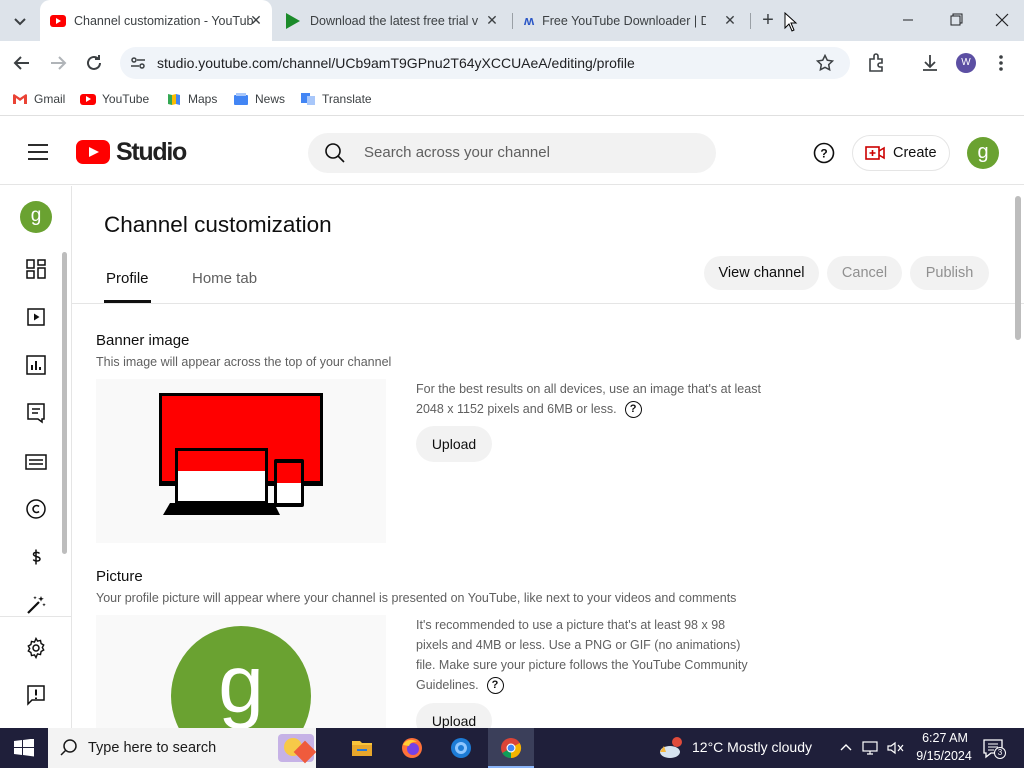 The image size is (1024, 768). I want to click on clock-date: 9/15/2024, so click(944, 756).